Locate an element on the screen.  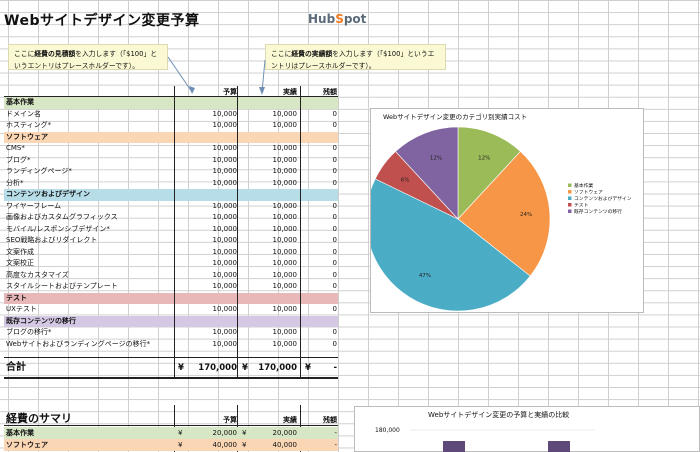
table-row: モバイル/レスポンシブデザイン* 10,000 10,000 0 is located at coordinates (171, 230).